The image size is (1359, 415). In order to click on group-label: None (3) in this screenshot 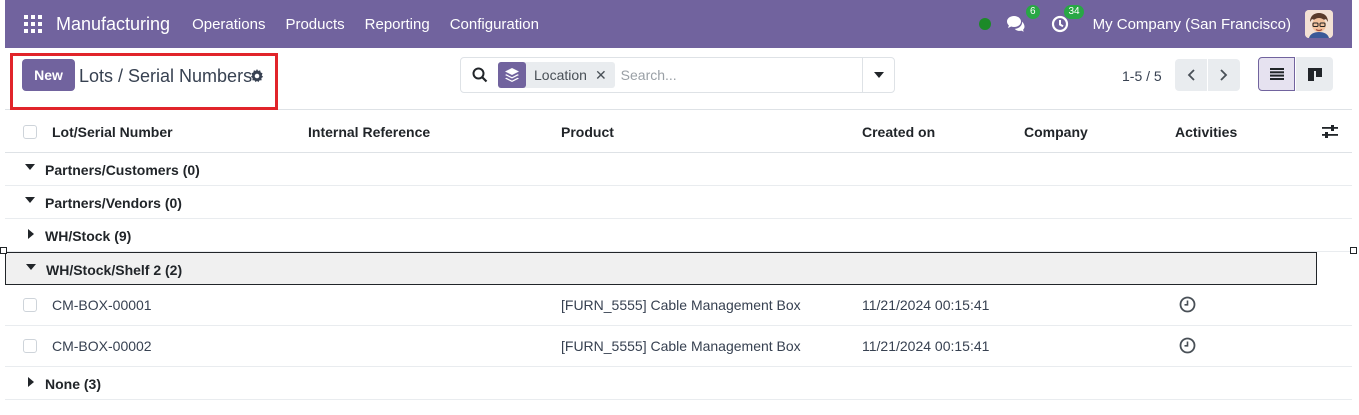, I will do `click(73, 384)`.